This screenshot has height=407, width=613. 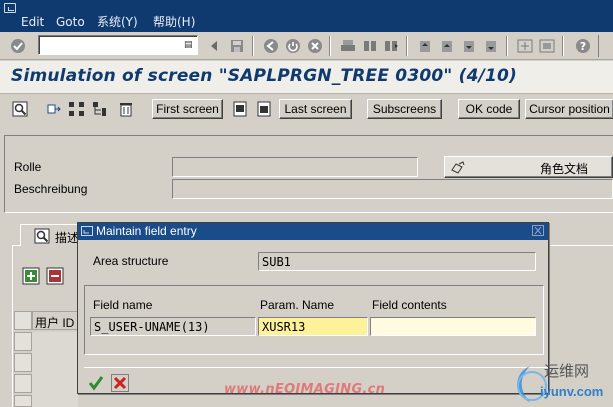 I want to click on column-header: 用户 ID, so click(x=57, y=320).